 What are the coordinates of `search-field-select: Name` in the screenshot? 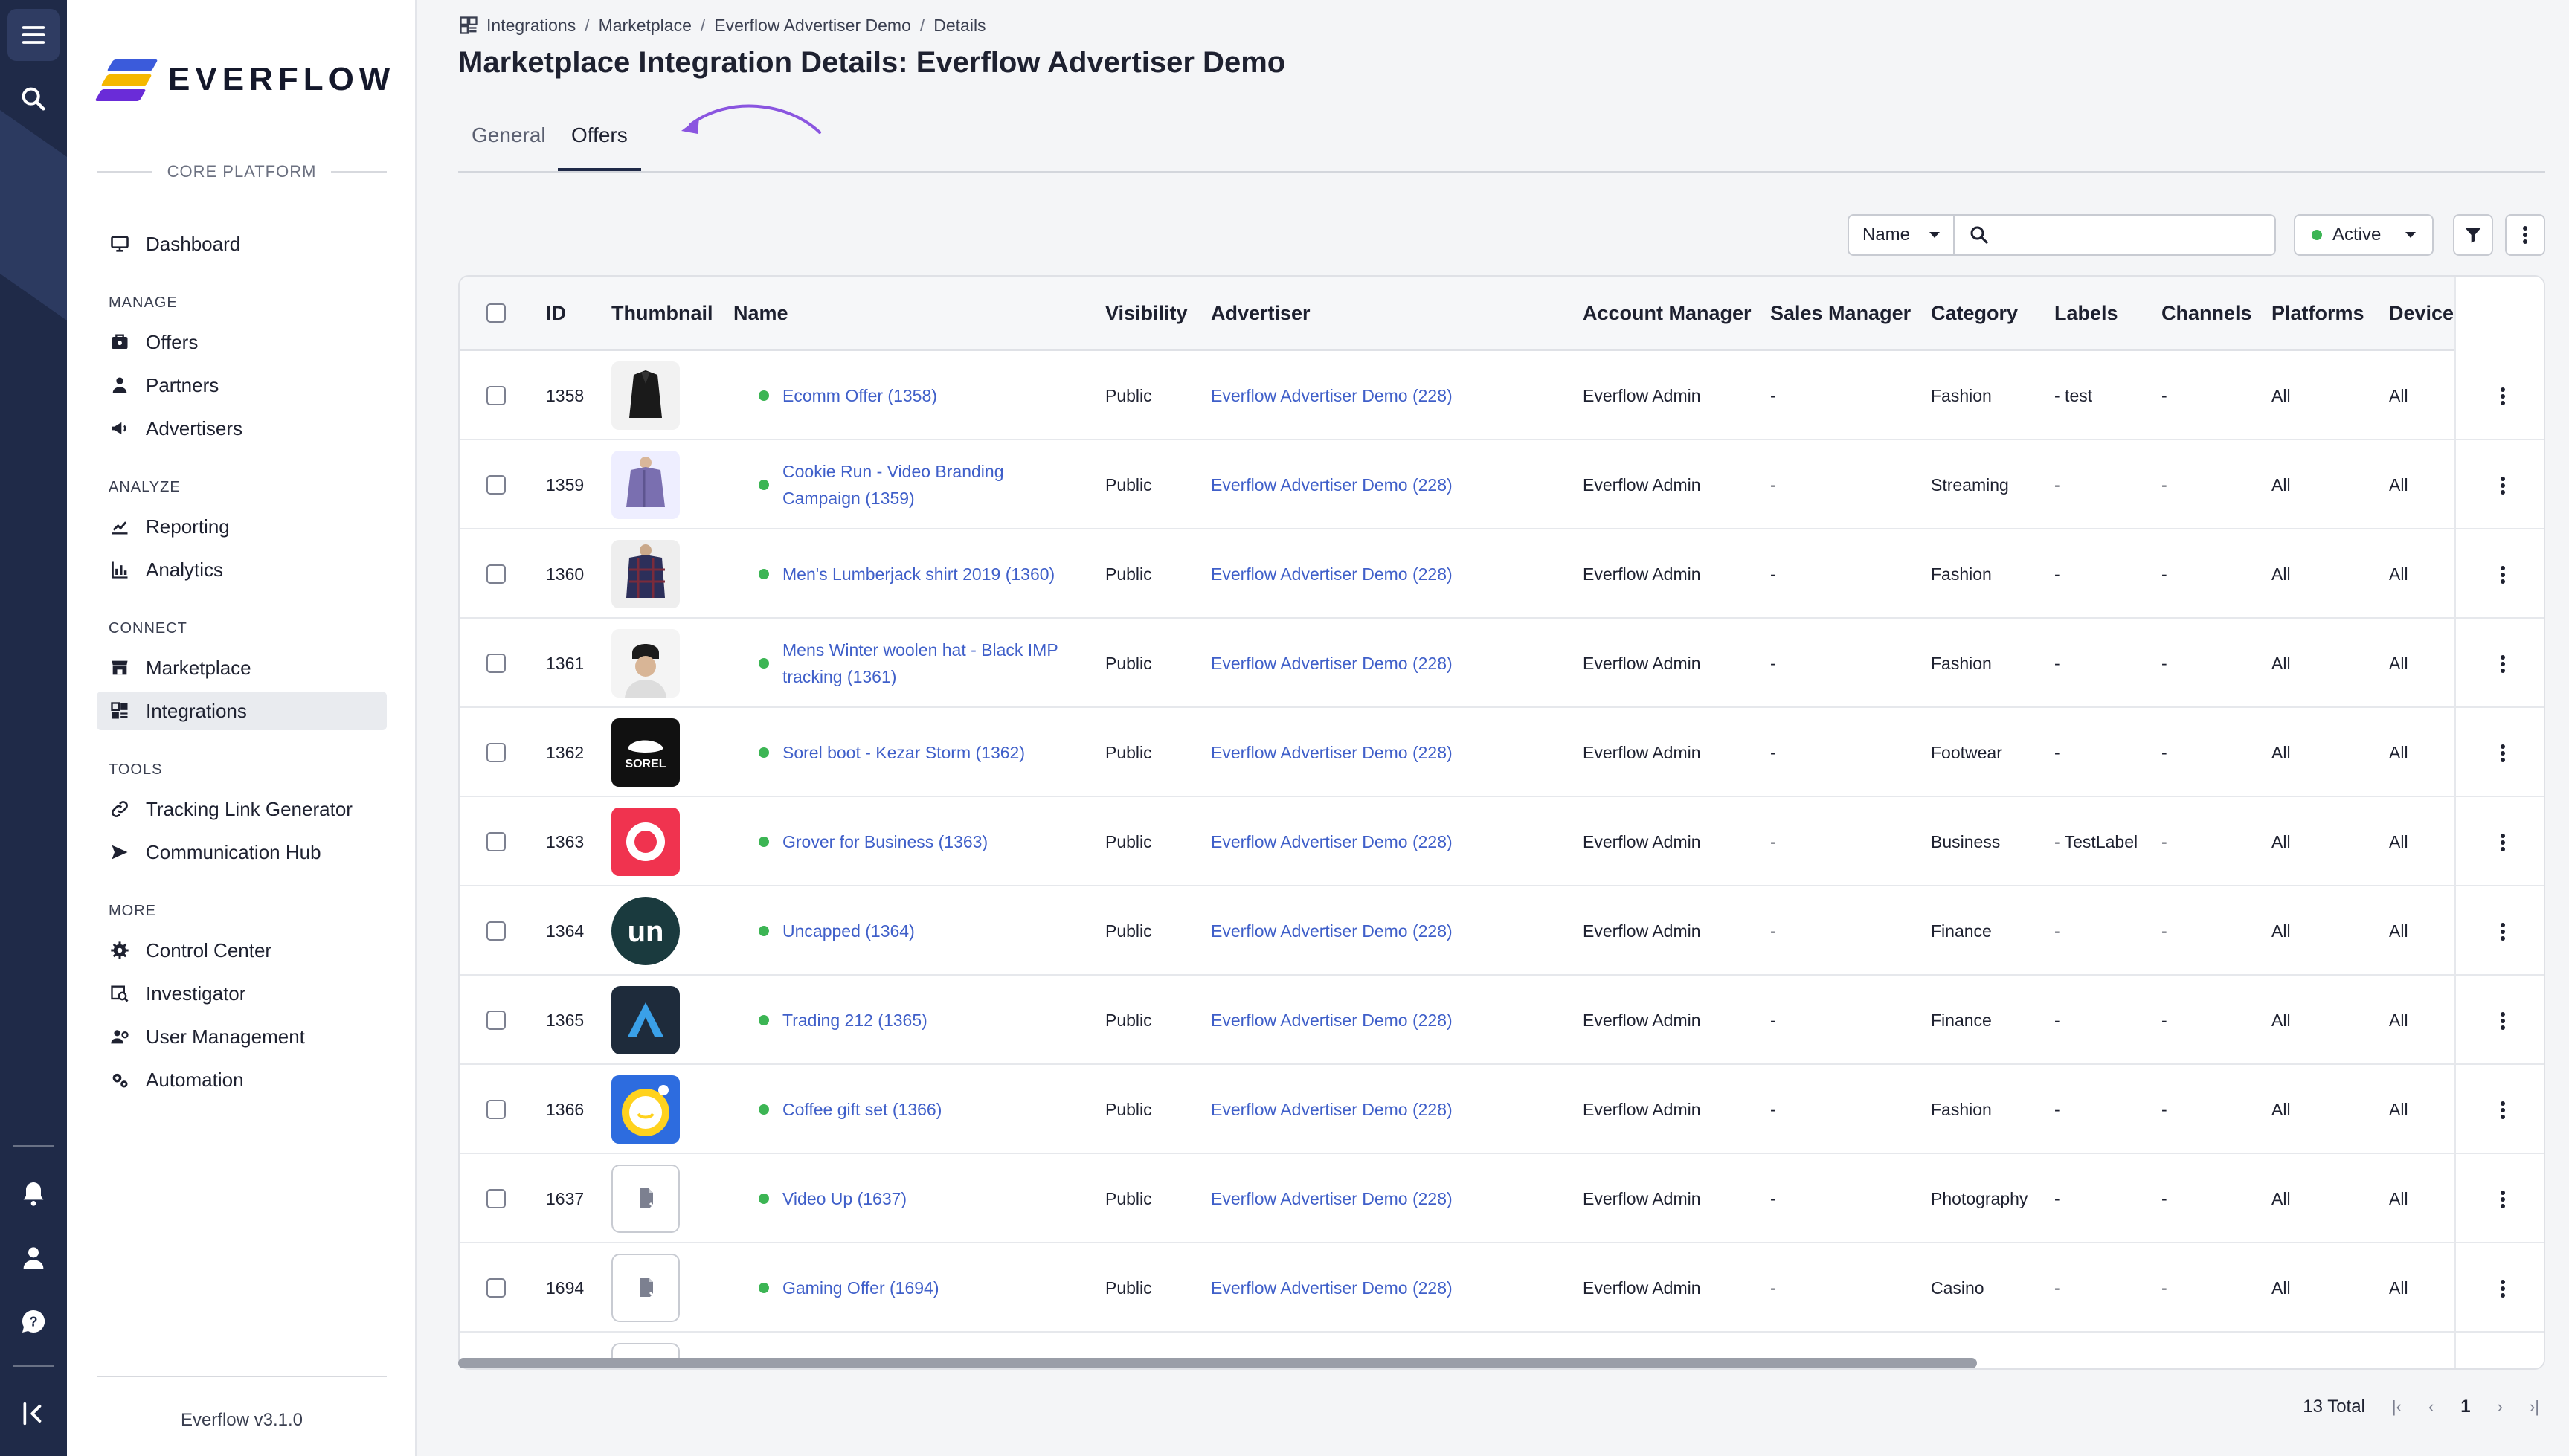 It's located at (1902, 235).